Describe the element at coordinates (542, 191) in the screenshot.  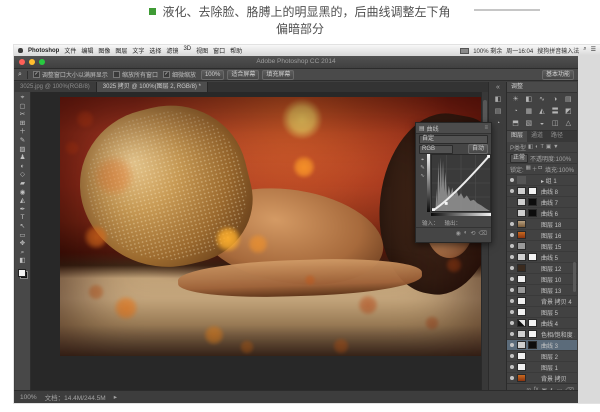
I see `layer-row: 曲线 8` at that location.